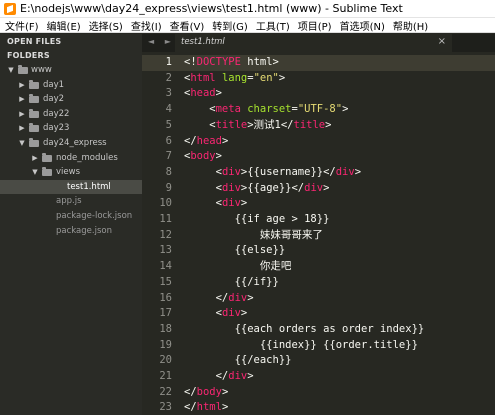 The height and width of the screenshot is (415, 495). I want to click on sidebar-item-package-lock-json: package-lock.json, so click(71, 216).